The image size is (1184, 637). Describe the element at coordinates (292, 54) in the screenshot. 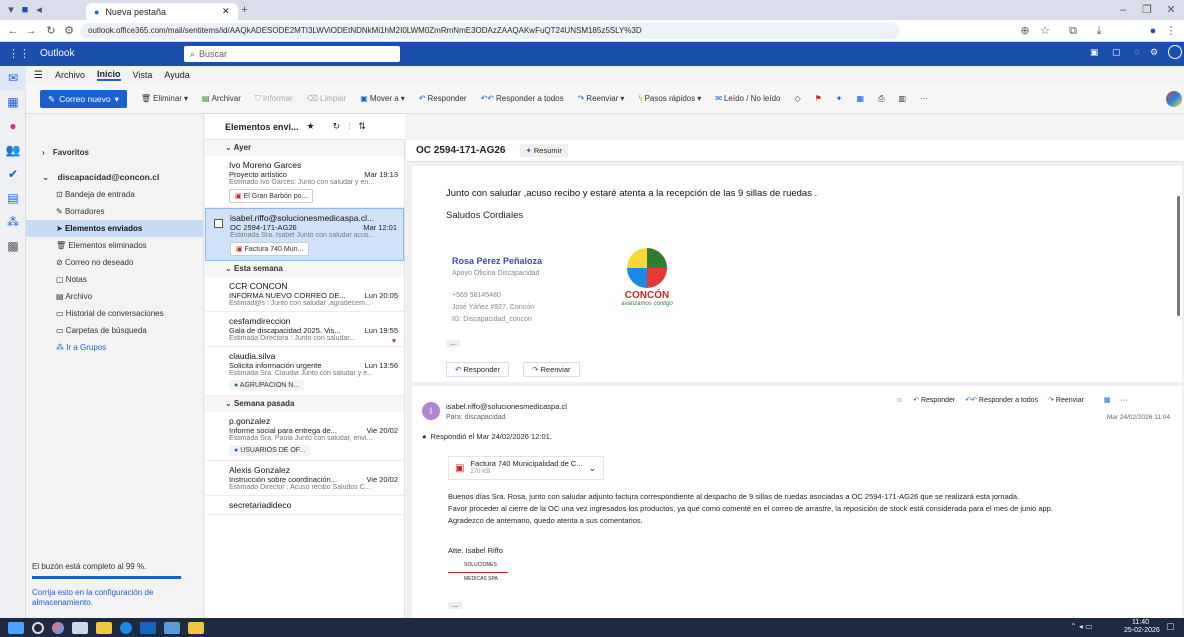

I see `search-input: ⌕ Buscar` at that location.